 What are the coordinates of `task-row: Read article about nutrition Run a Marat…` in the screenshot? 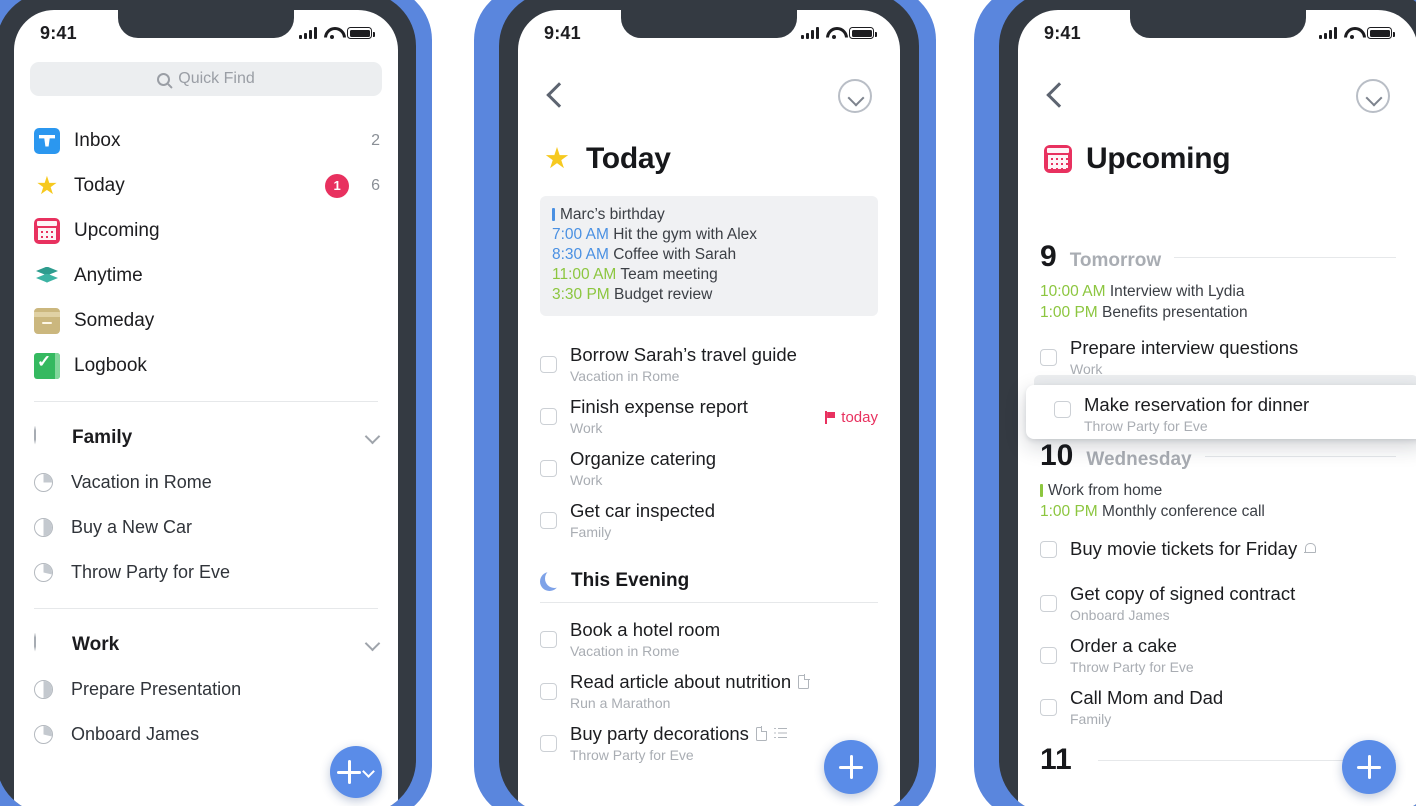 It's located at (709, 691).